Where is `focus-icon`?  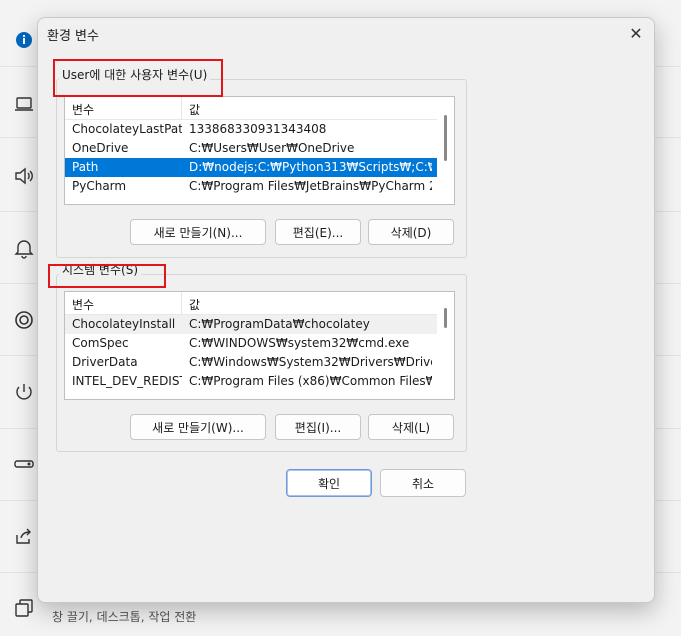
focus-icon is located at coordinates (24, 320).